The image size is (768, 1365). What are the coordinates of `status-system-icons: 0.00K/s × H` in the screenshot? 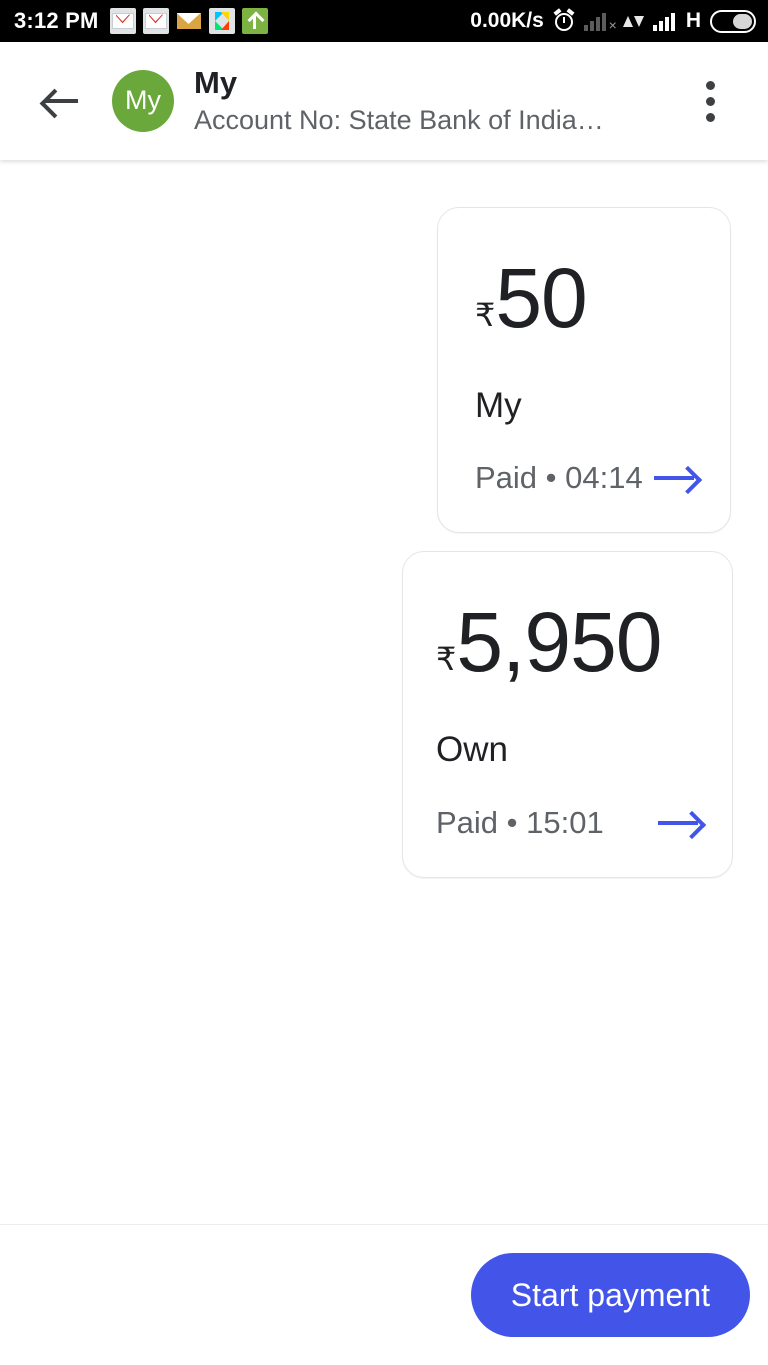 It's located at (613, 20).